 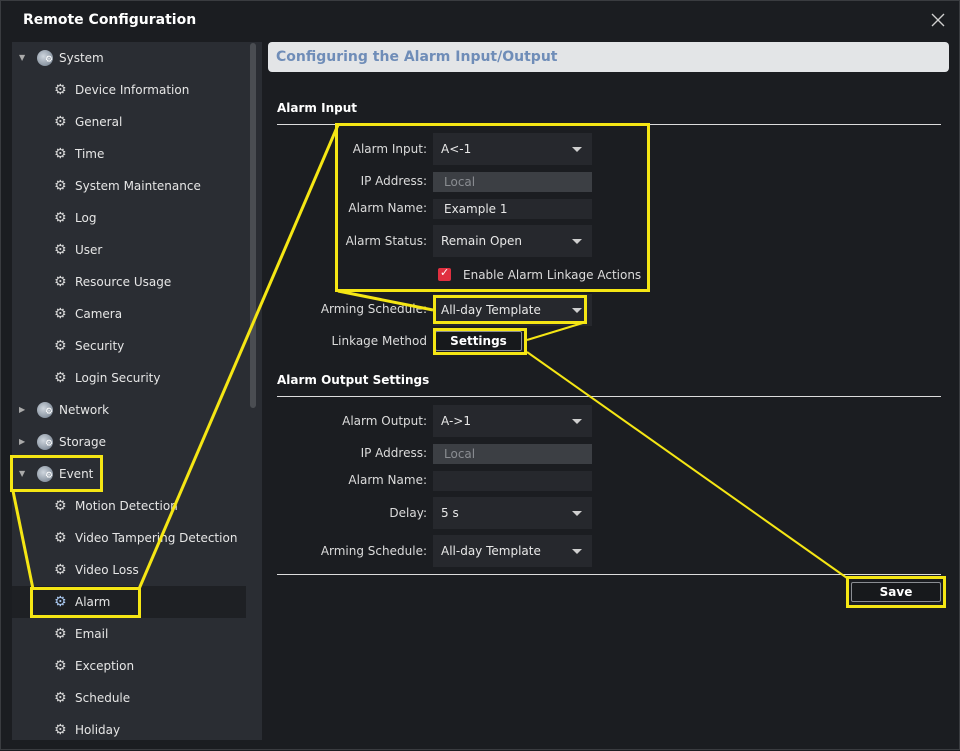 I want to click on sidebar-item-label: General, so click(x=99, y=122).